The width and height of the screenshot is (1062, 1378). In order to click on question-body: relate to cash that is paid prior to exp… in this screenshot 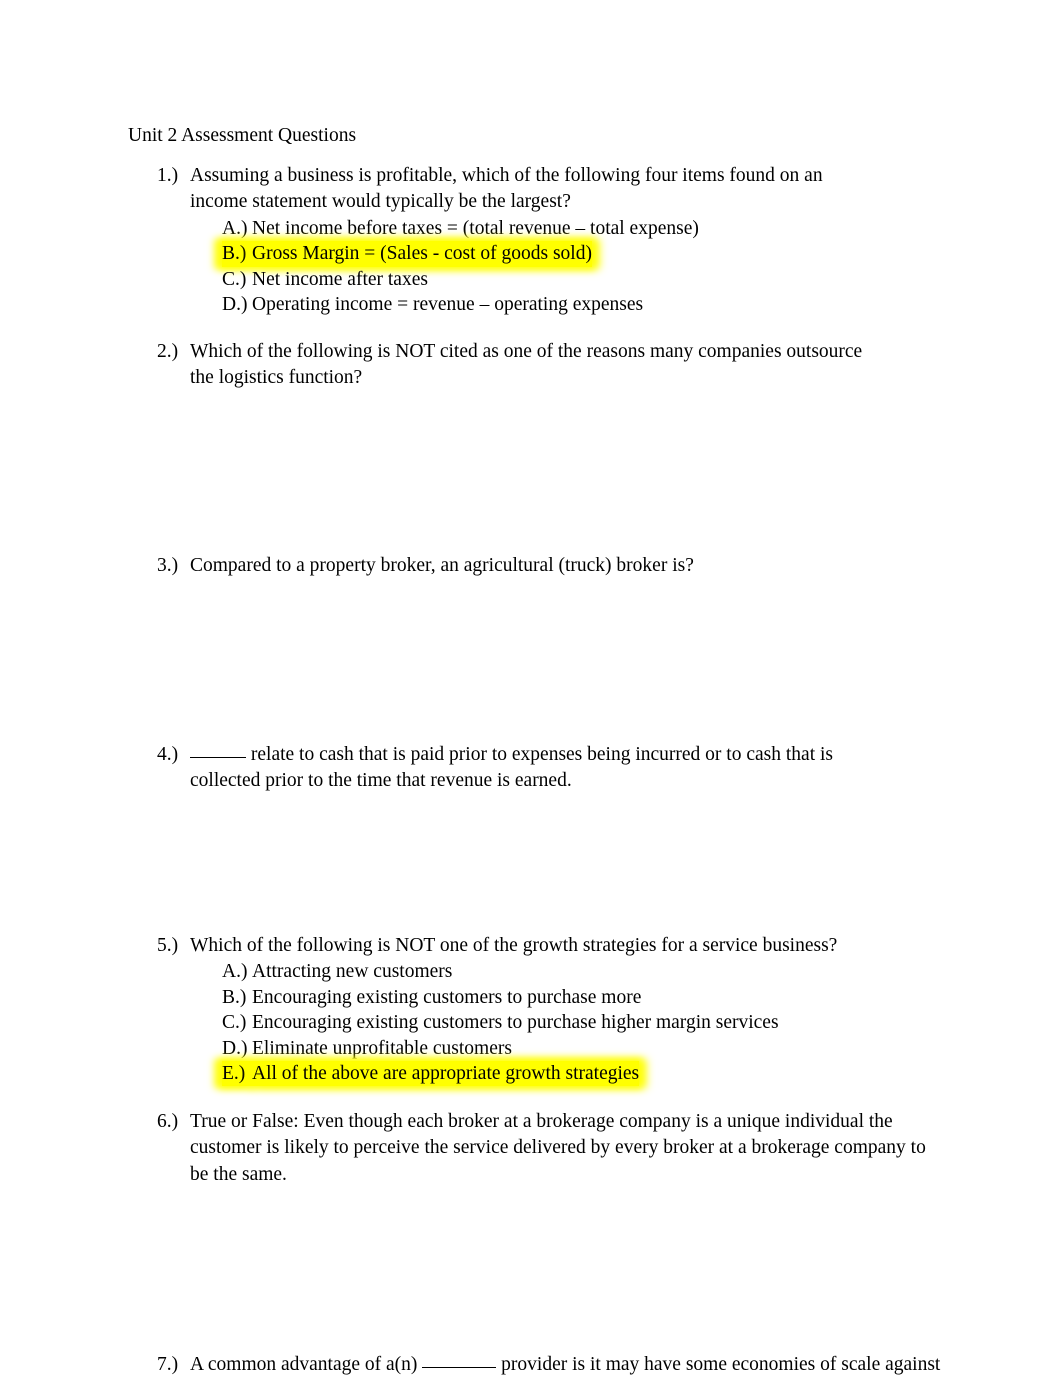, I will do `click(543, 768)`.